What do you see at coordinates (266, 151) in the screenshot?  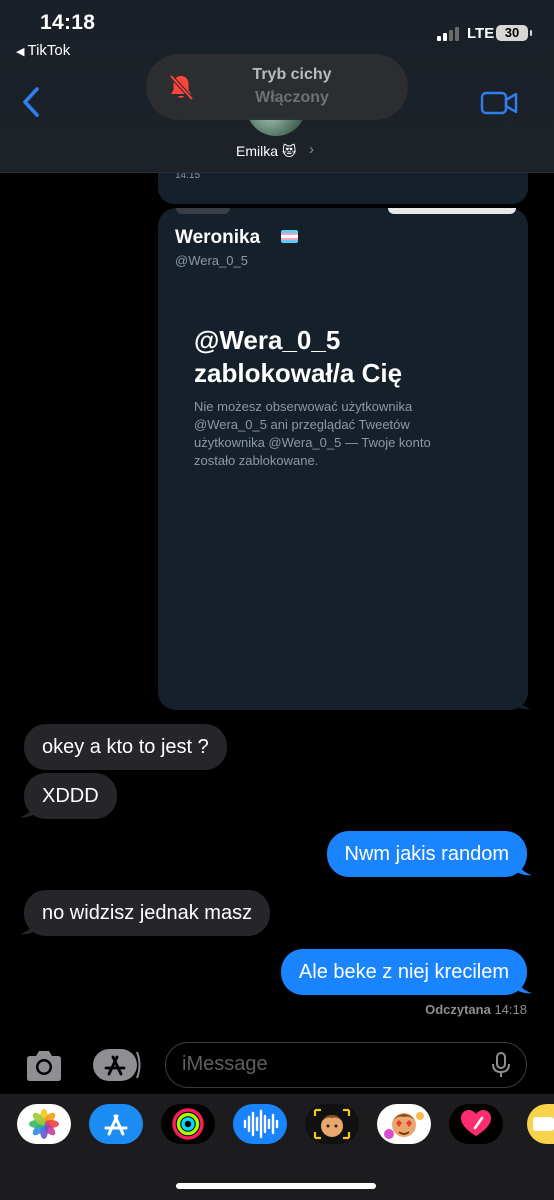 I see `contact-name: Emilka 😻` at bounding box center [266, 151].